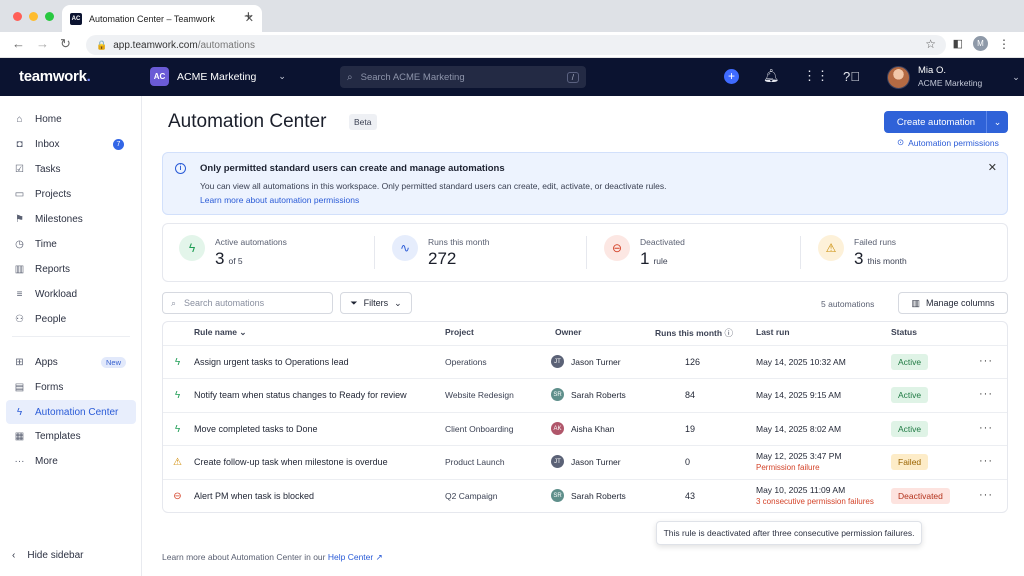 The image size is (1024, 576). I want to click on user-menu: Mia O. ACME Marketing ⌄, so click(953, 77).